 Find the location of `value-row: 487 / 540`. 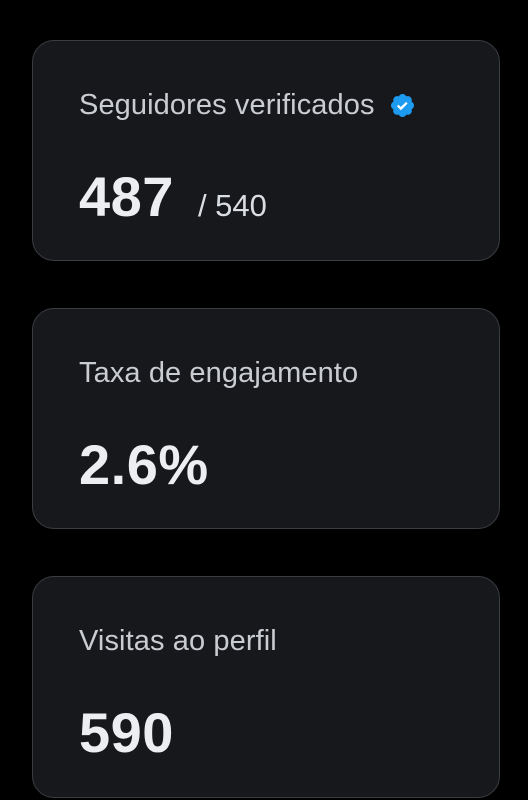

value-row: 487 / 540 is located at coordinates (173, 197).